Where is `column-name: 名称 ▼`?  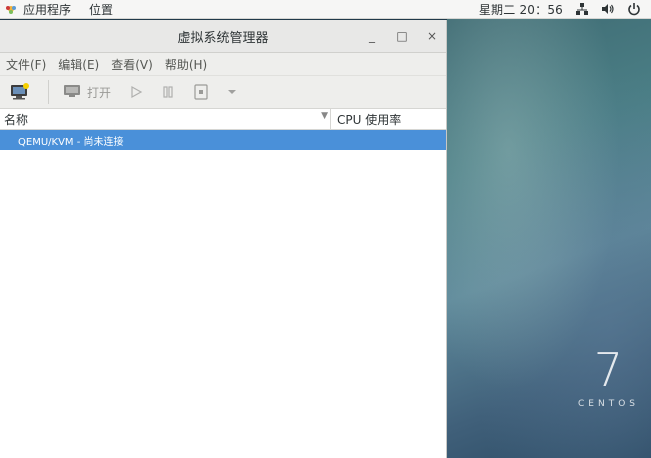 column-name: 名称 ▼ is located at coordinates (165, 119).